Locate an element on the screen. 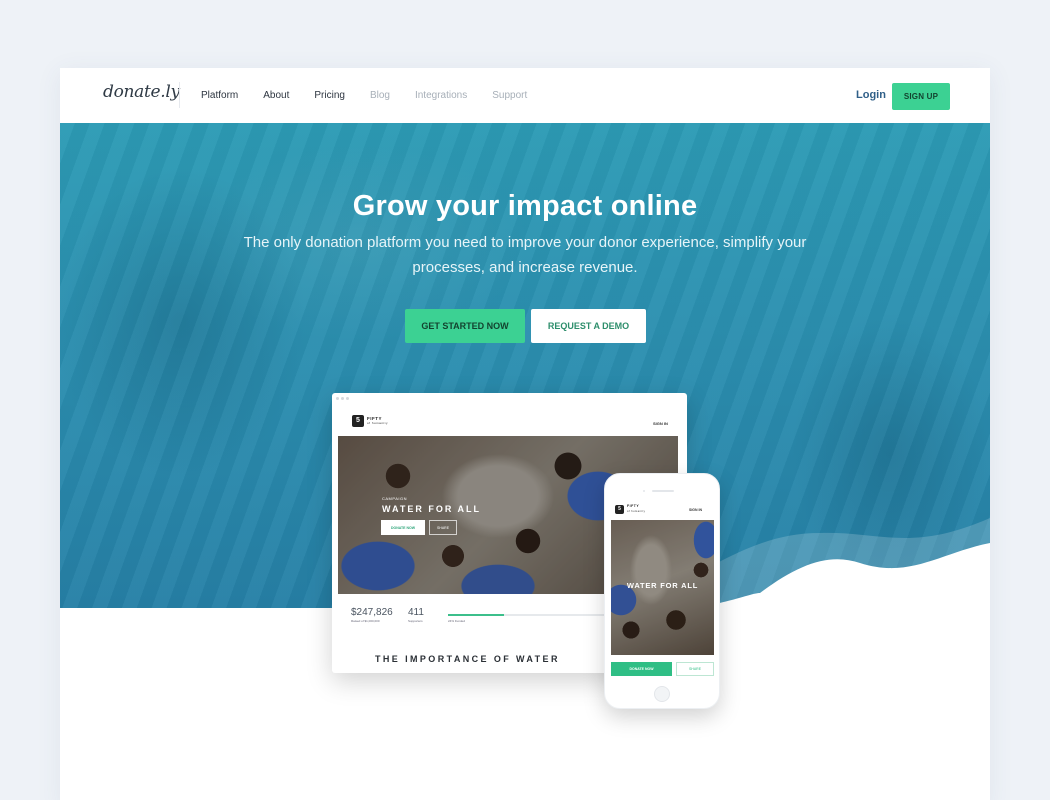  window-dots is located at coordinates (342, 398).